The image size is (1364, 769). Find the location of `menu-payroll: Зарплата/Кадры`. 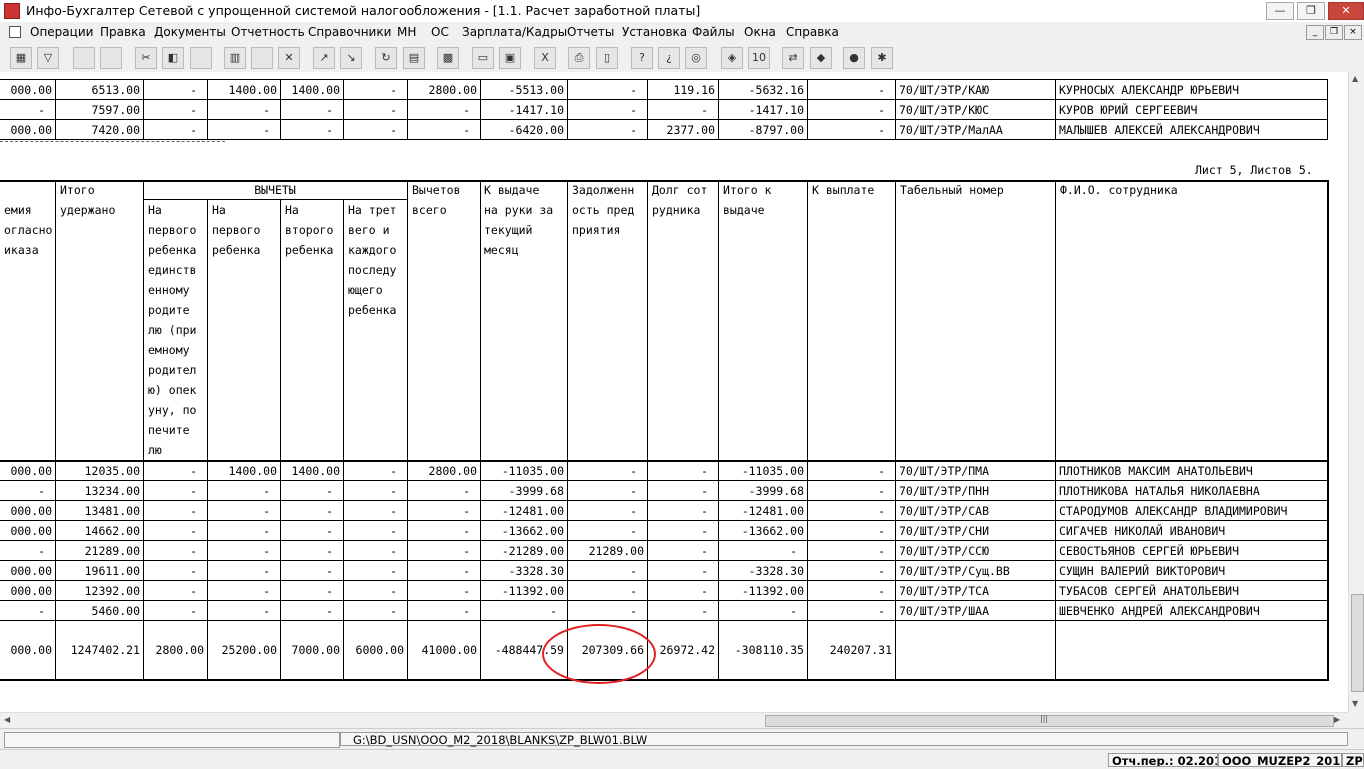

menu-payroll: Зарплата/Кадры is located at coordinates (514, 32).